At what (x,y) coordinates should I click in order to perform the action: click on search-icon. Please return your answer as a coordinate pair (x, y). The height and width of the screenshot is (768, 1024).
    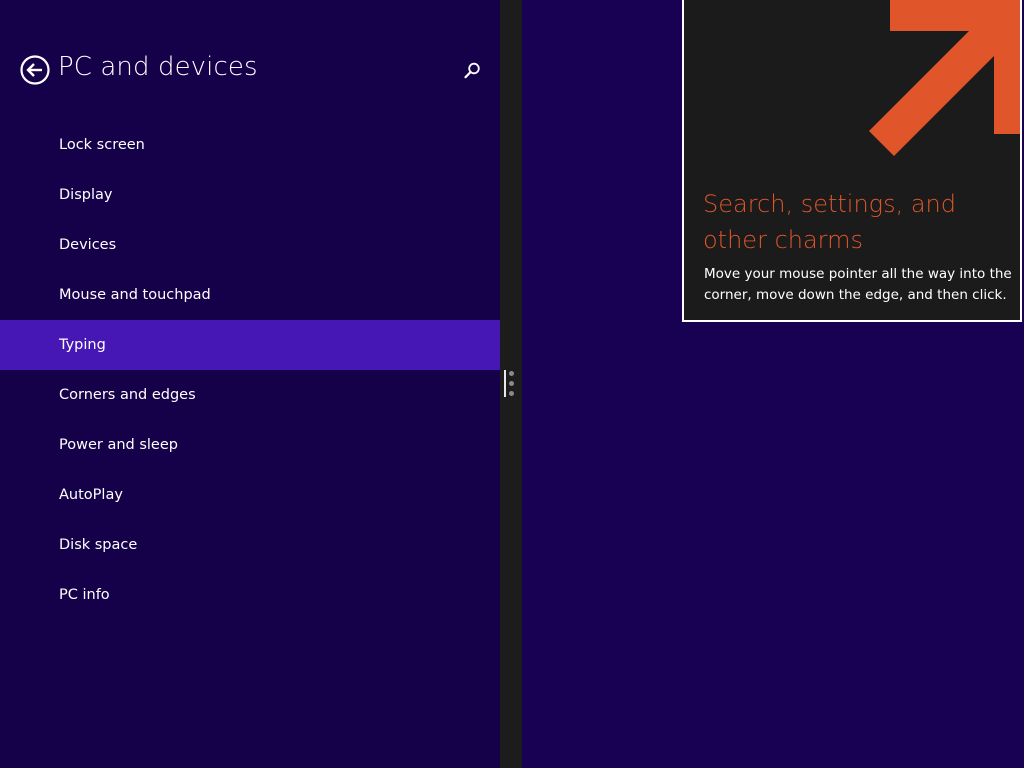
    Looking at the image, I should click on (472, 70).